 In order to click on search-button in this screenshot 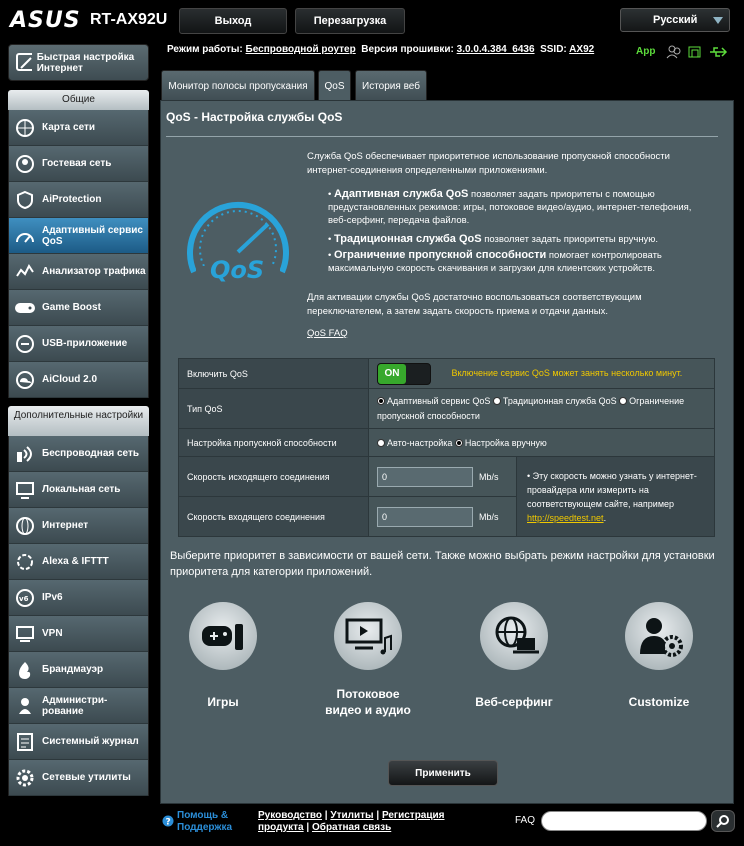, I will do `click(723, 821)`.